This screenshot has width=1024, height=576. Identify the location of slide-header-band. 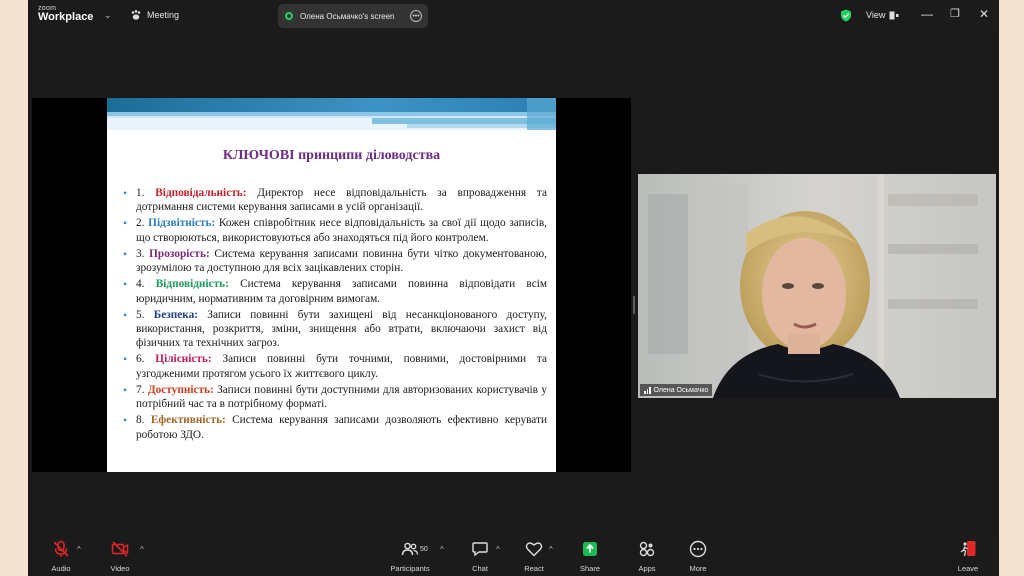
(331, 114).